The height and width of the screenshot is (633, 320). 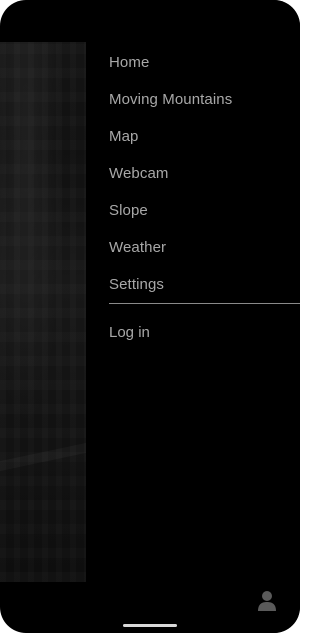 I want to click on menu-item-slope: Slope, so click(x=204, y=210).